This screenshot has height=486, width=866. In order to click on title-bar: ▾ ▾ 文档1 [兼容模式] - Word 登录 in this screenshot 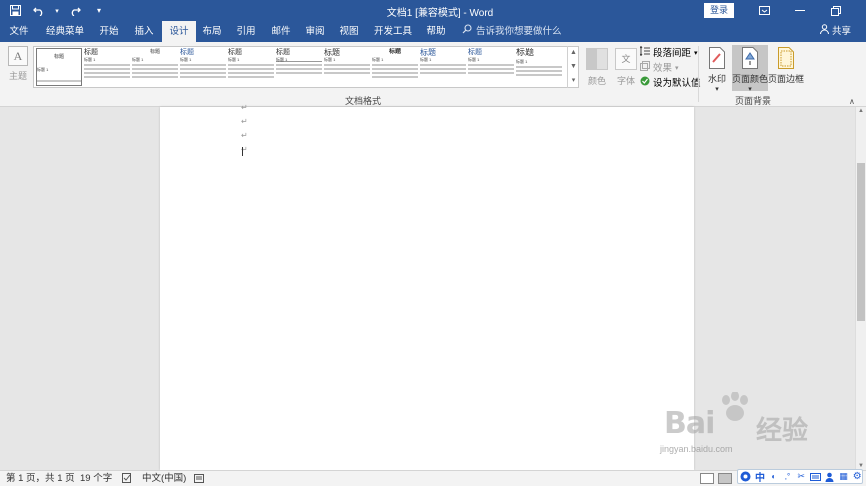, I will do `click(433, 10)`.